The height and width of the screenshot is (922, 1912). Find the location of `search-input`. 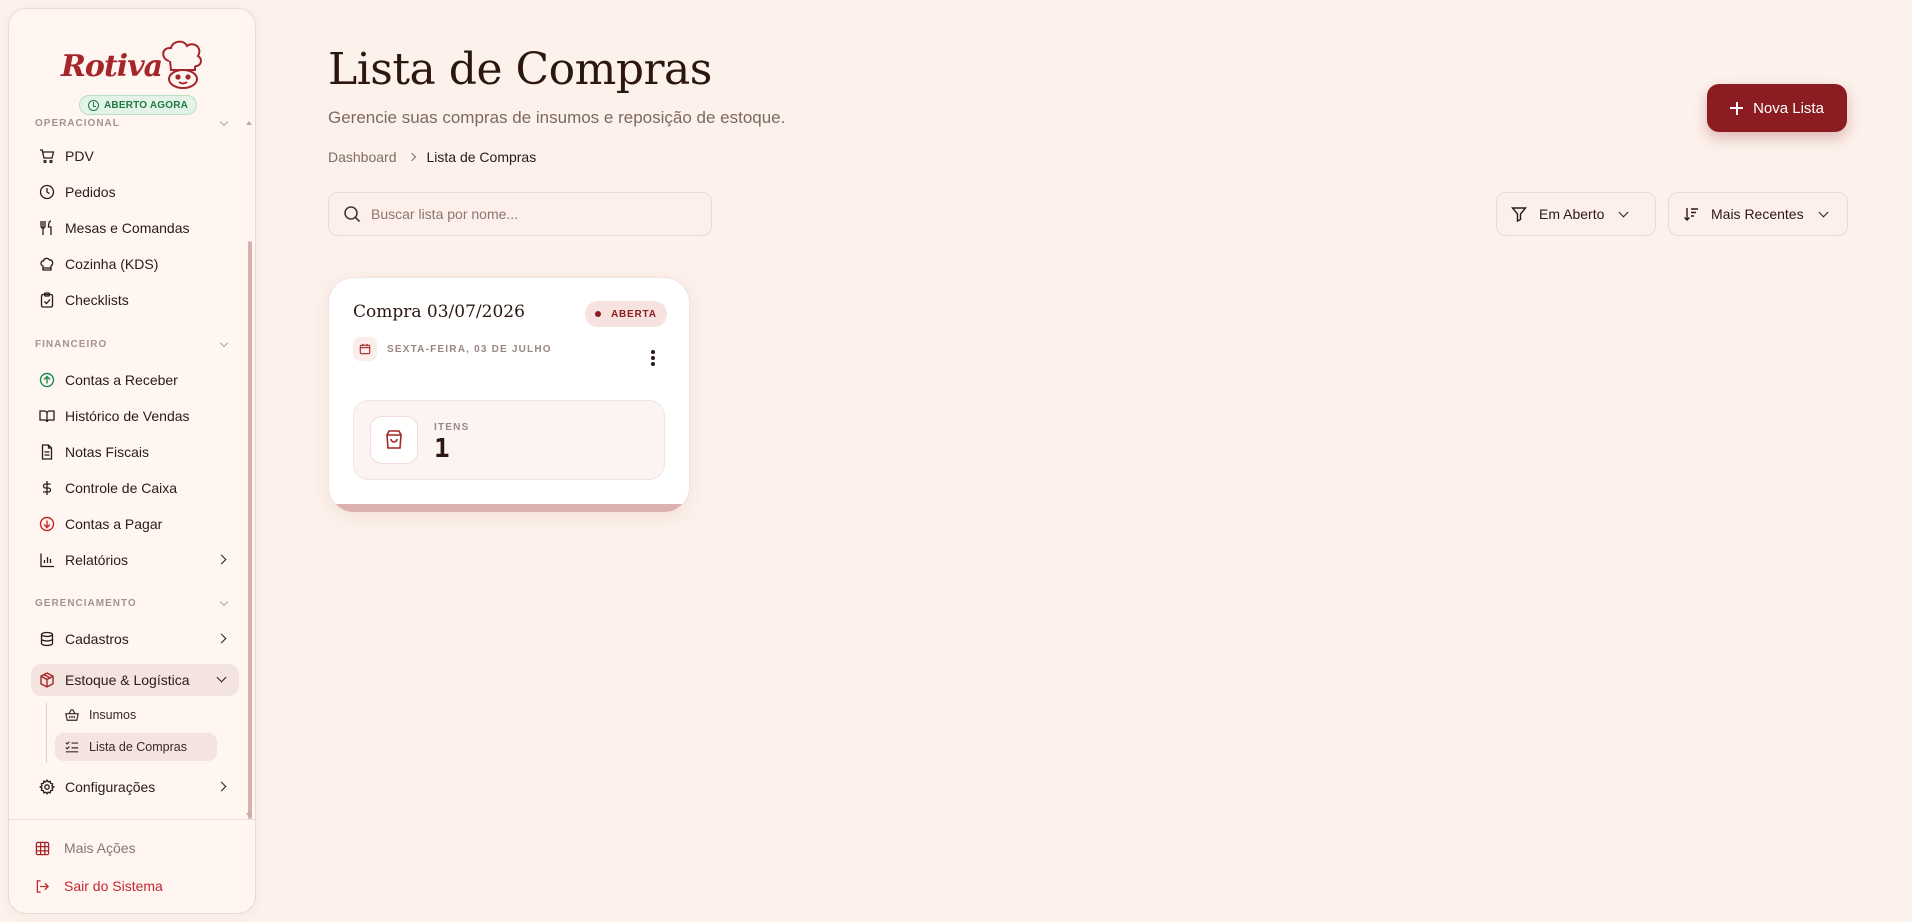

search-input is located at coordinates (531, 214).